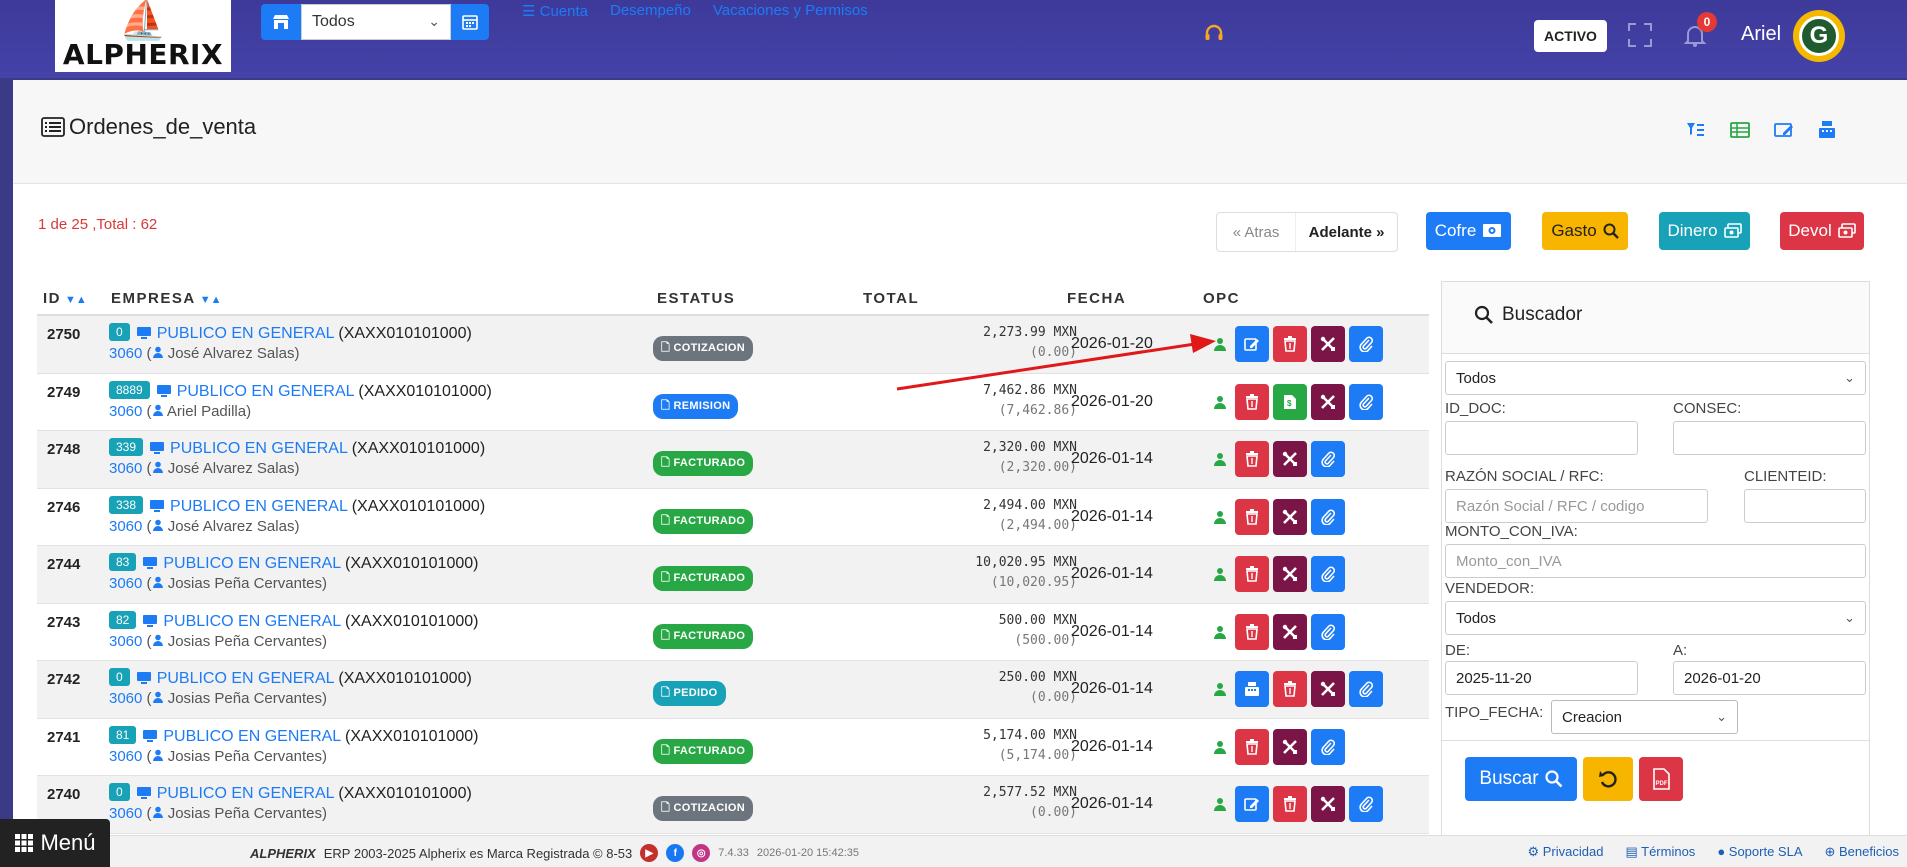  Describe the element at coordinates (1822, 231) in the screenshot. I see `devol-button: Devol` at that location.